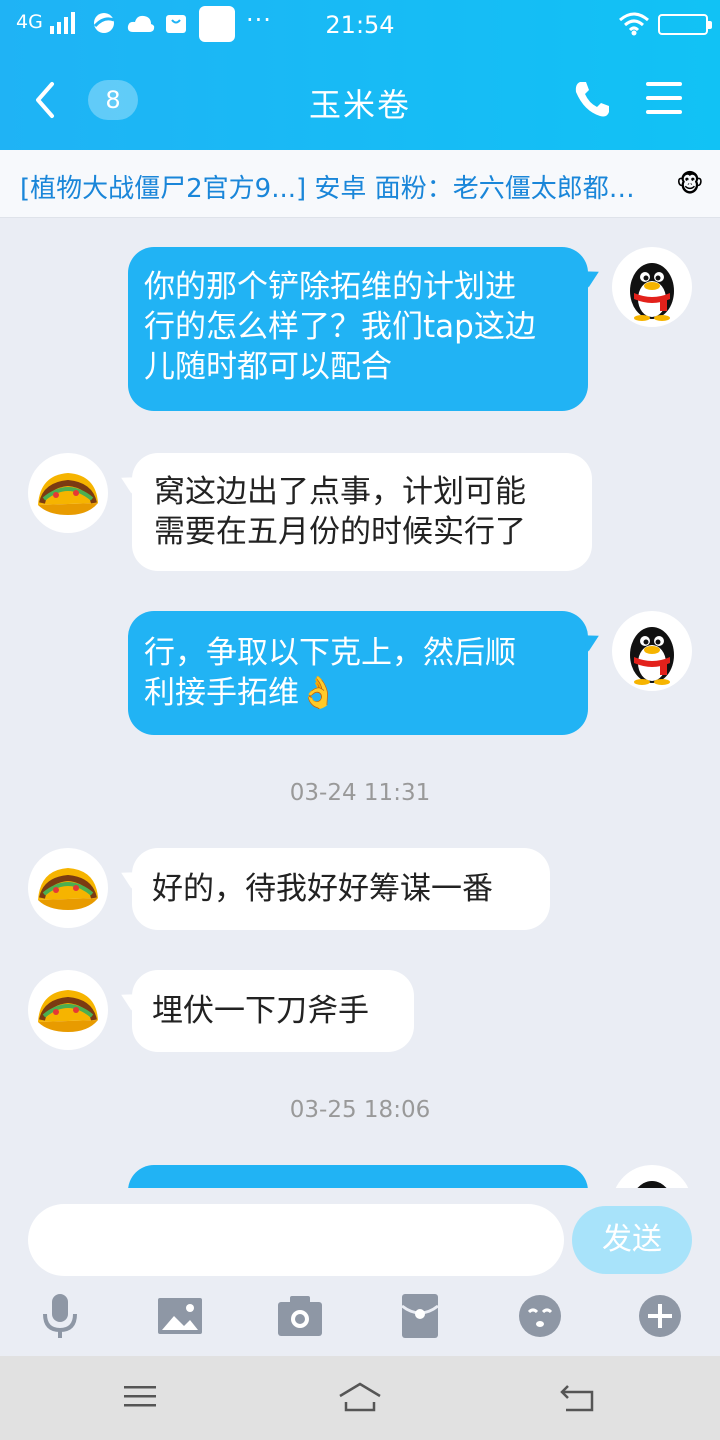  Describe the element at coordinates (140, 1396) in the screenshot. I see `recent-apps-icon` at that location.